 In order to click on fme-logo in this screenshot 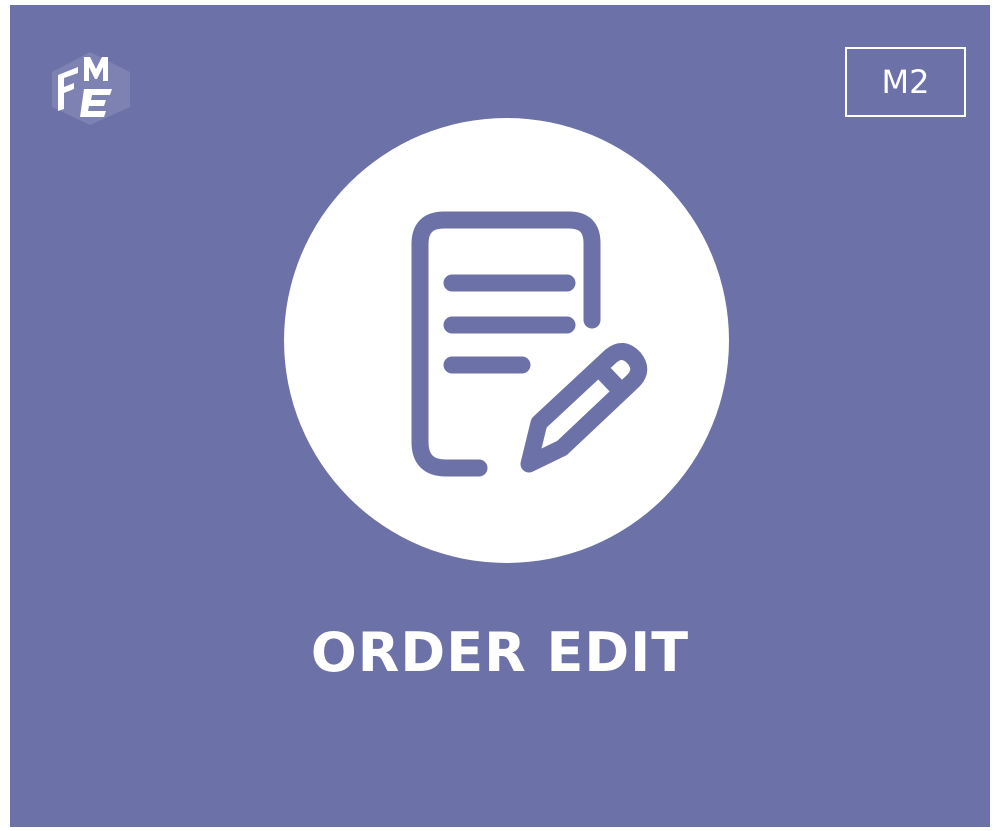, I will do `click(91, 88)`.